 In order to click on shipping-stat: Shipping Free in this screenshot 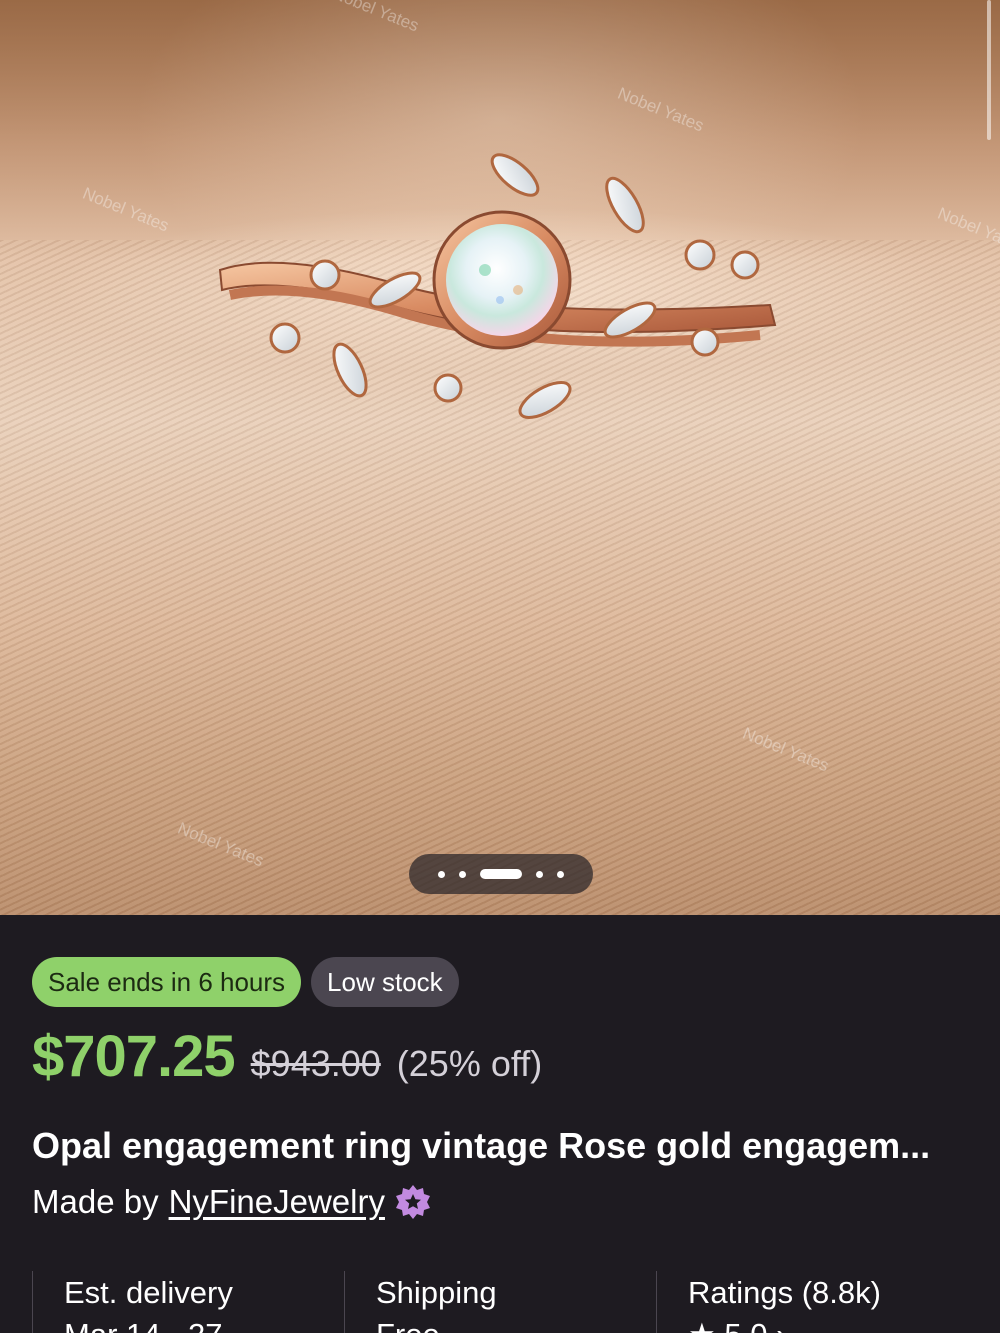, I will do `click(500, 1302)`.